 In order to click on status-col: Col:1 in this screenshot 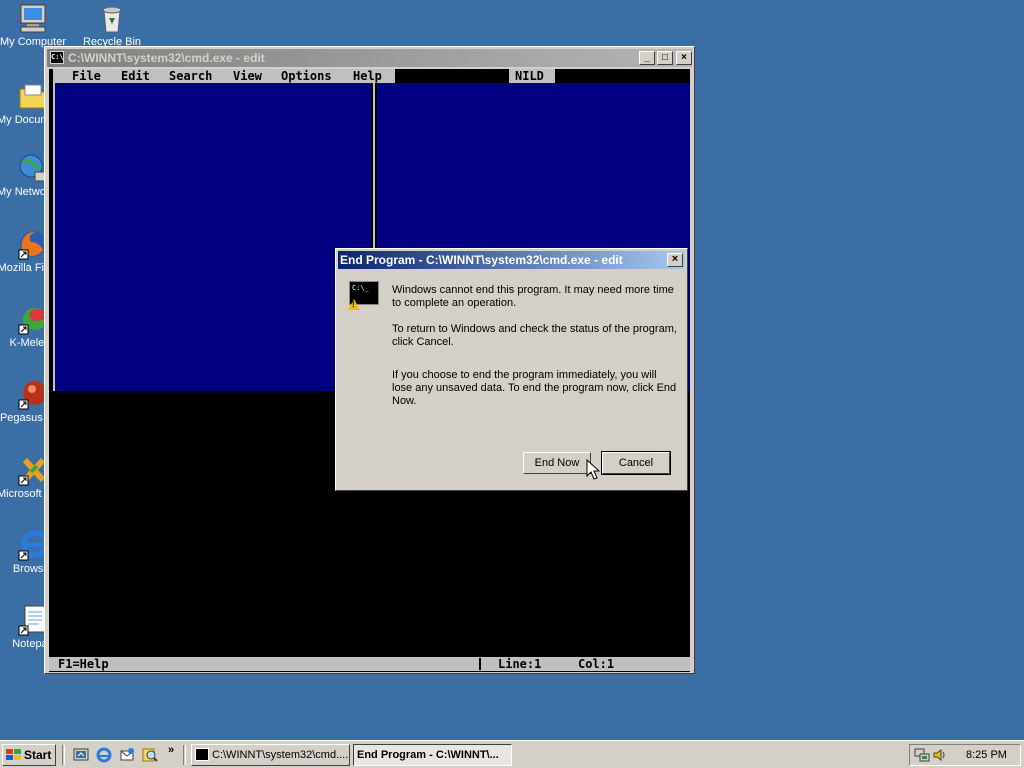, I will do `click(596, 664)`.